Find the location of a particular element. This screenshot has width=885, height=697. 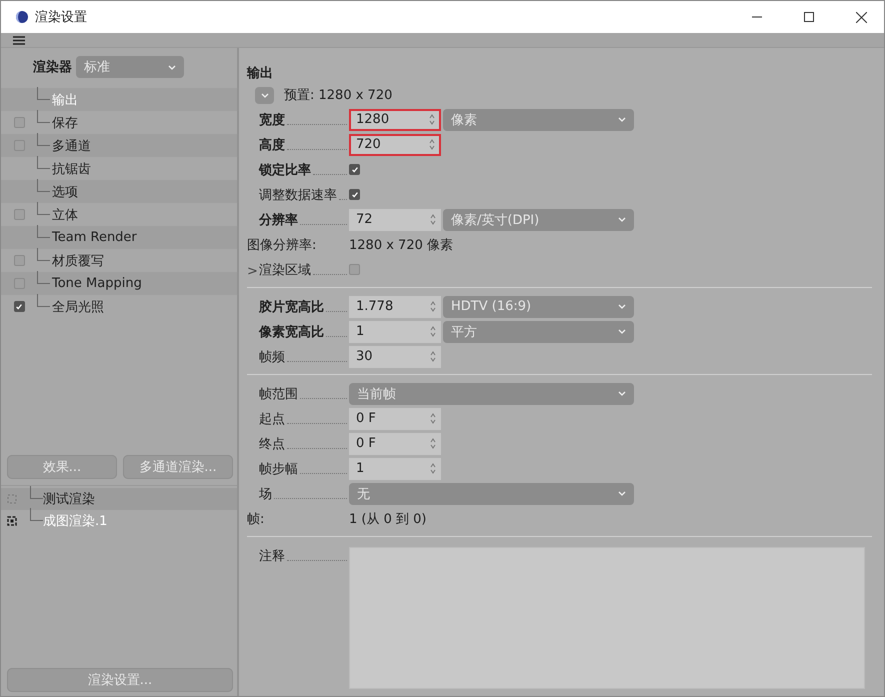

section-title: 输出 is located at coordinates (260, 74).